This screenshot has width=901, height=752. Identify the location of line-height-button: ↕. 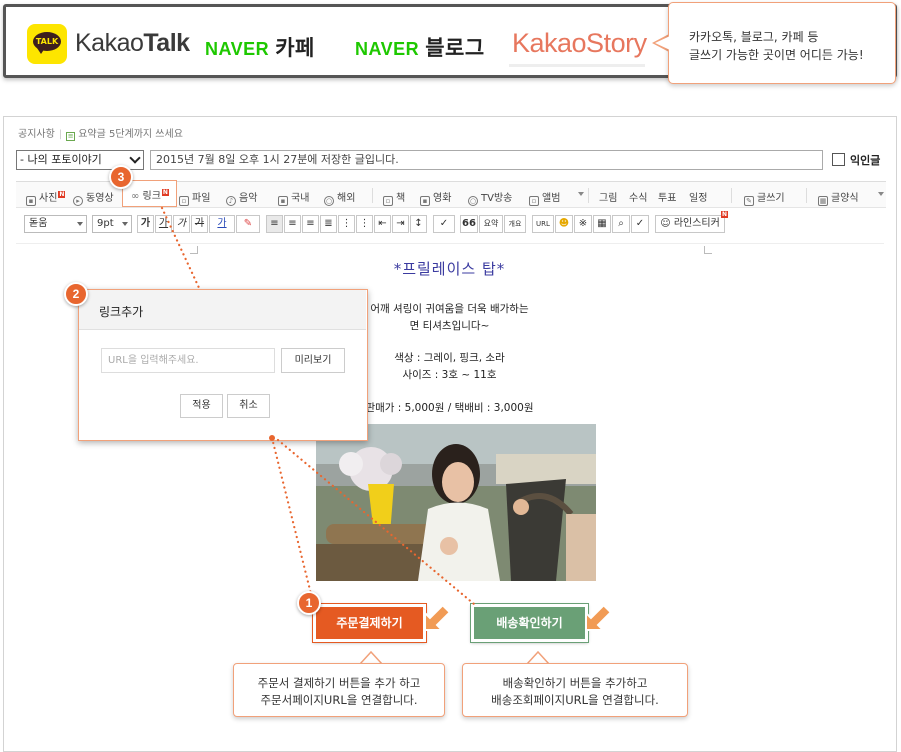
(418, 224).